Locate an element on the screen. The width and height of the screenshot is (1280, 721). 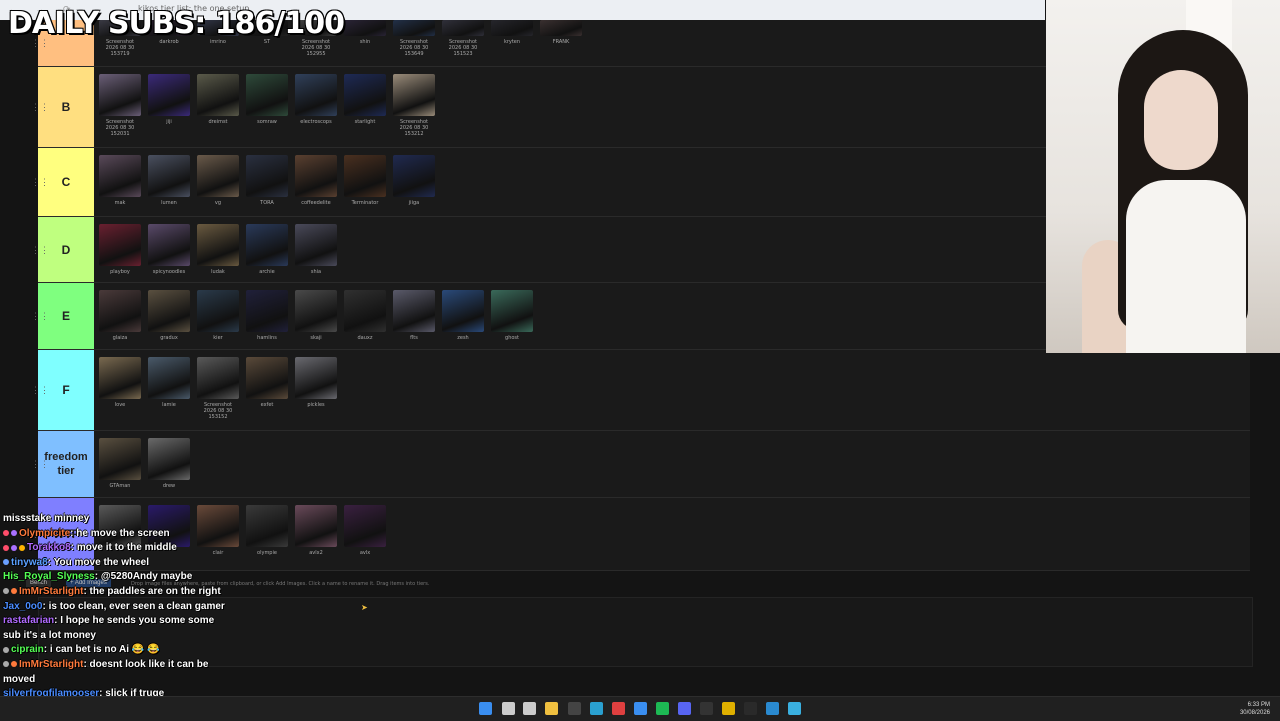
chat-username: rastafarian is located at coordinates (28, 620).